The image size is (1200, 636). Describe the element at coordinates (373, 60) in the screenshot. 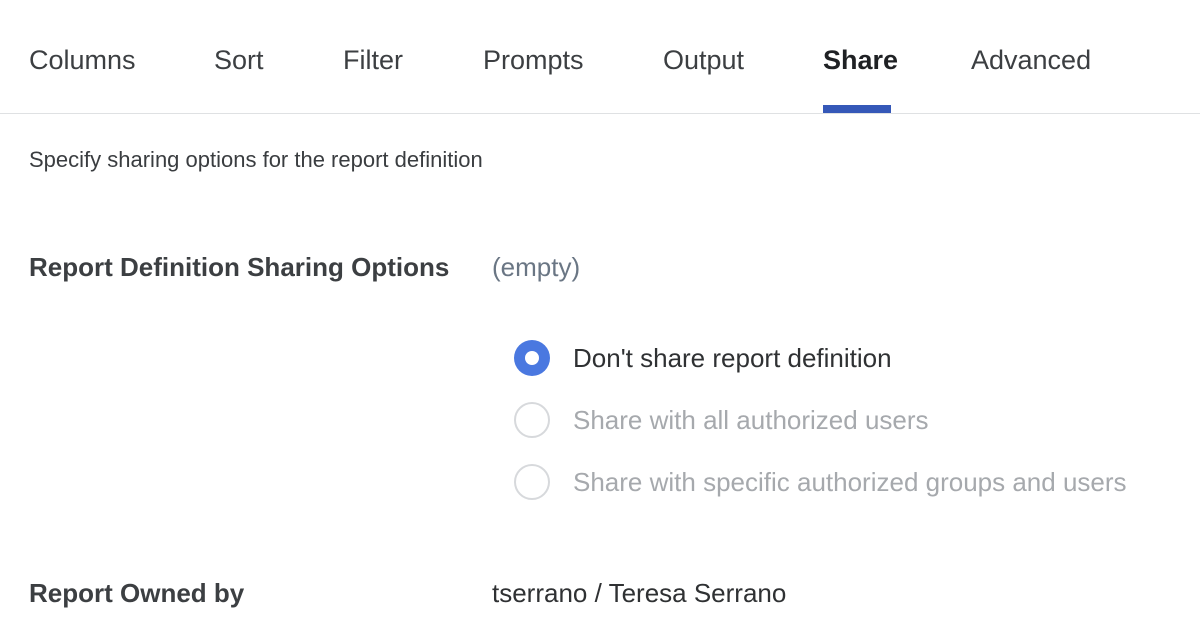

I see `tab-filter: Filter` at that location.